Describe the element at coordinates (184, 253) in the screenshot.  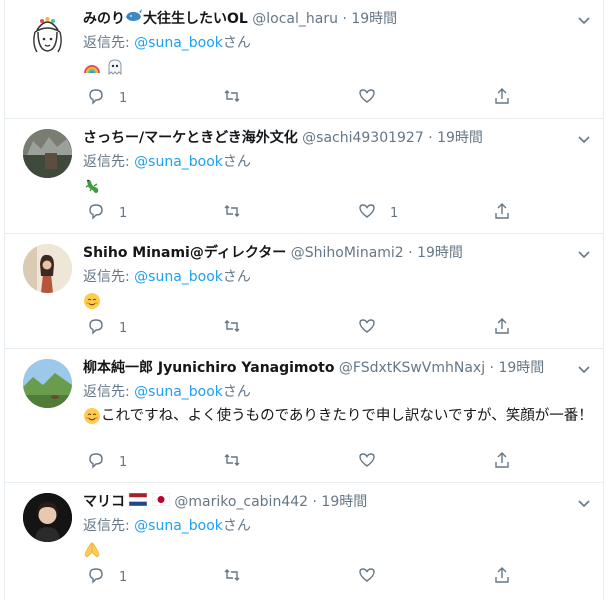
I see `display-name: Shiho Minami@ディレクター` at that location.